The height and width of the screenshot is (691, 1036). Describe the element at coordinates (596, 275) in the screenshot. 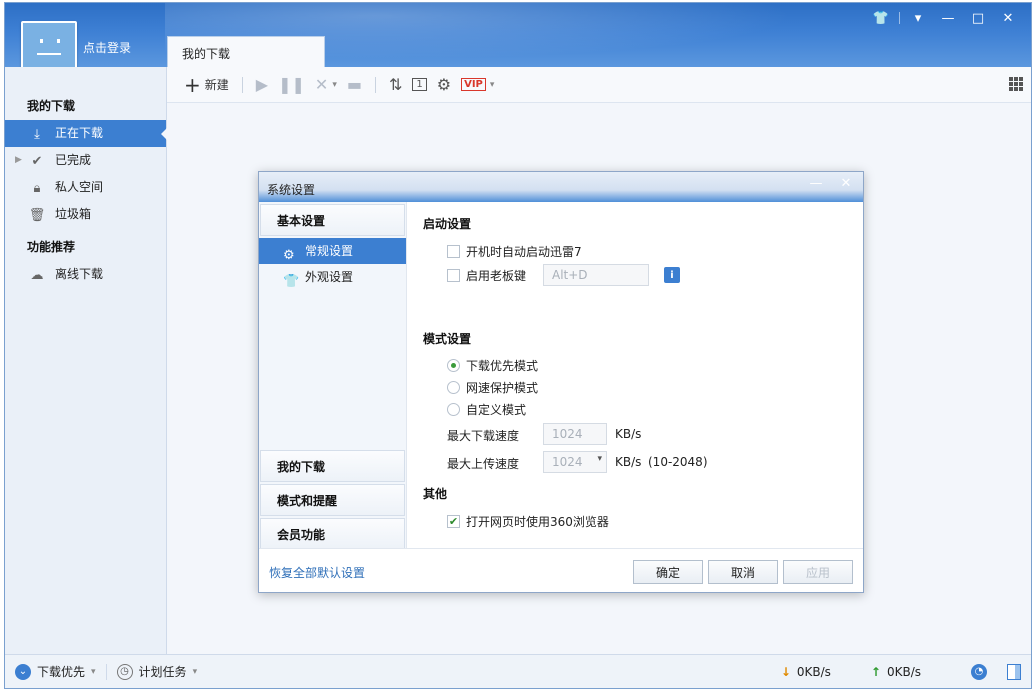

I see `bosskey-input: Alt+D` at that location.